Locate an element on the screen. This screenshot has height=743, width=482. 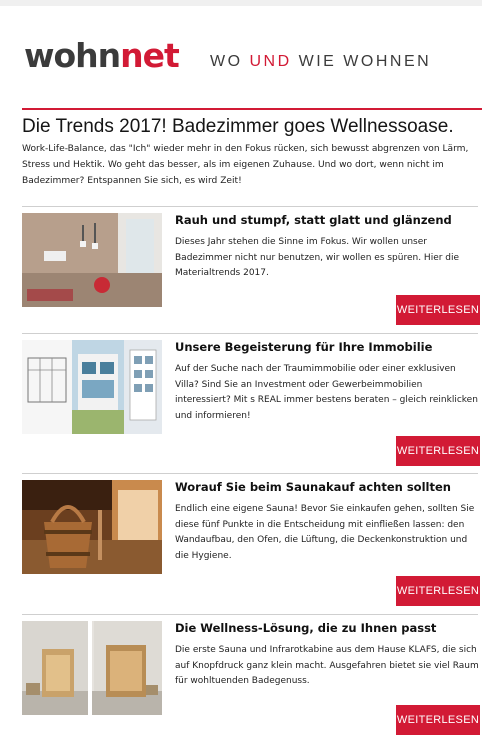
bathroom-image is located at coordinates (92, 260).